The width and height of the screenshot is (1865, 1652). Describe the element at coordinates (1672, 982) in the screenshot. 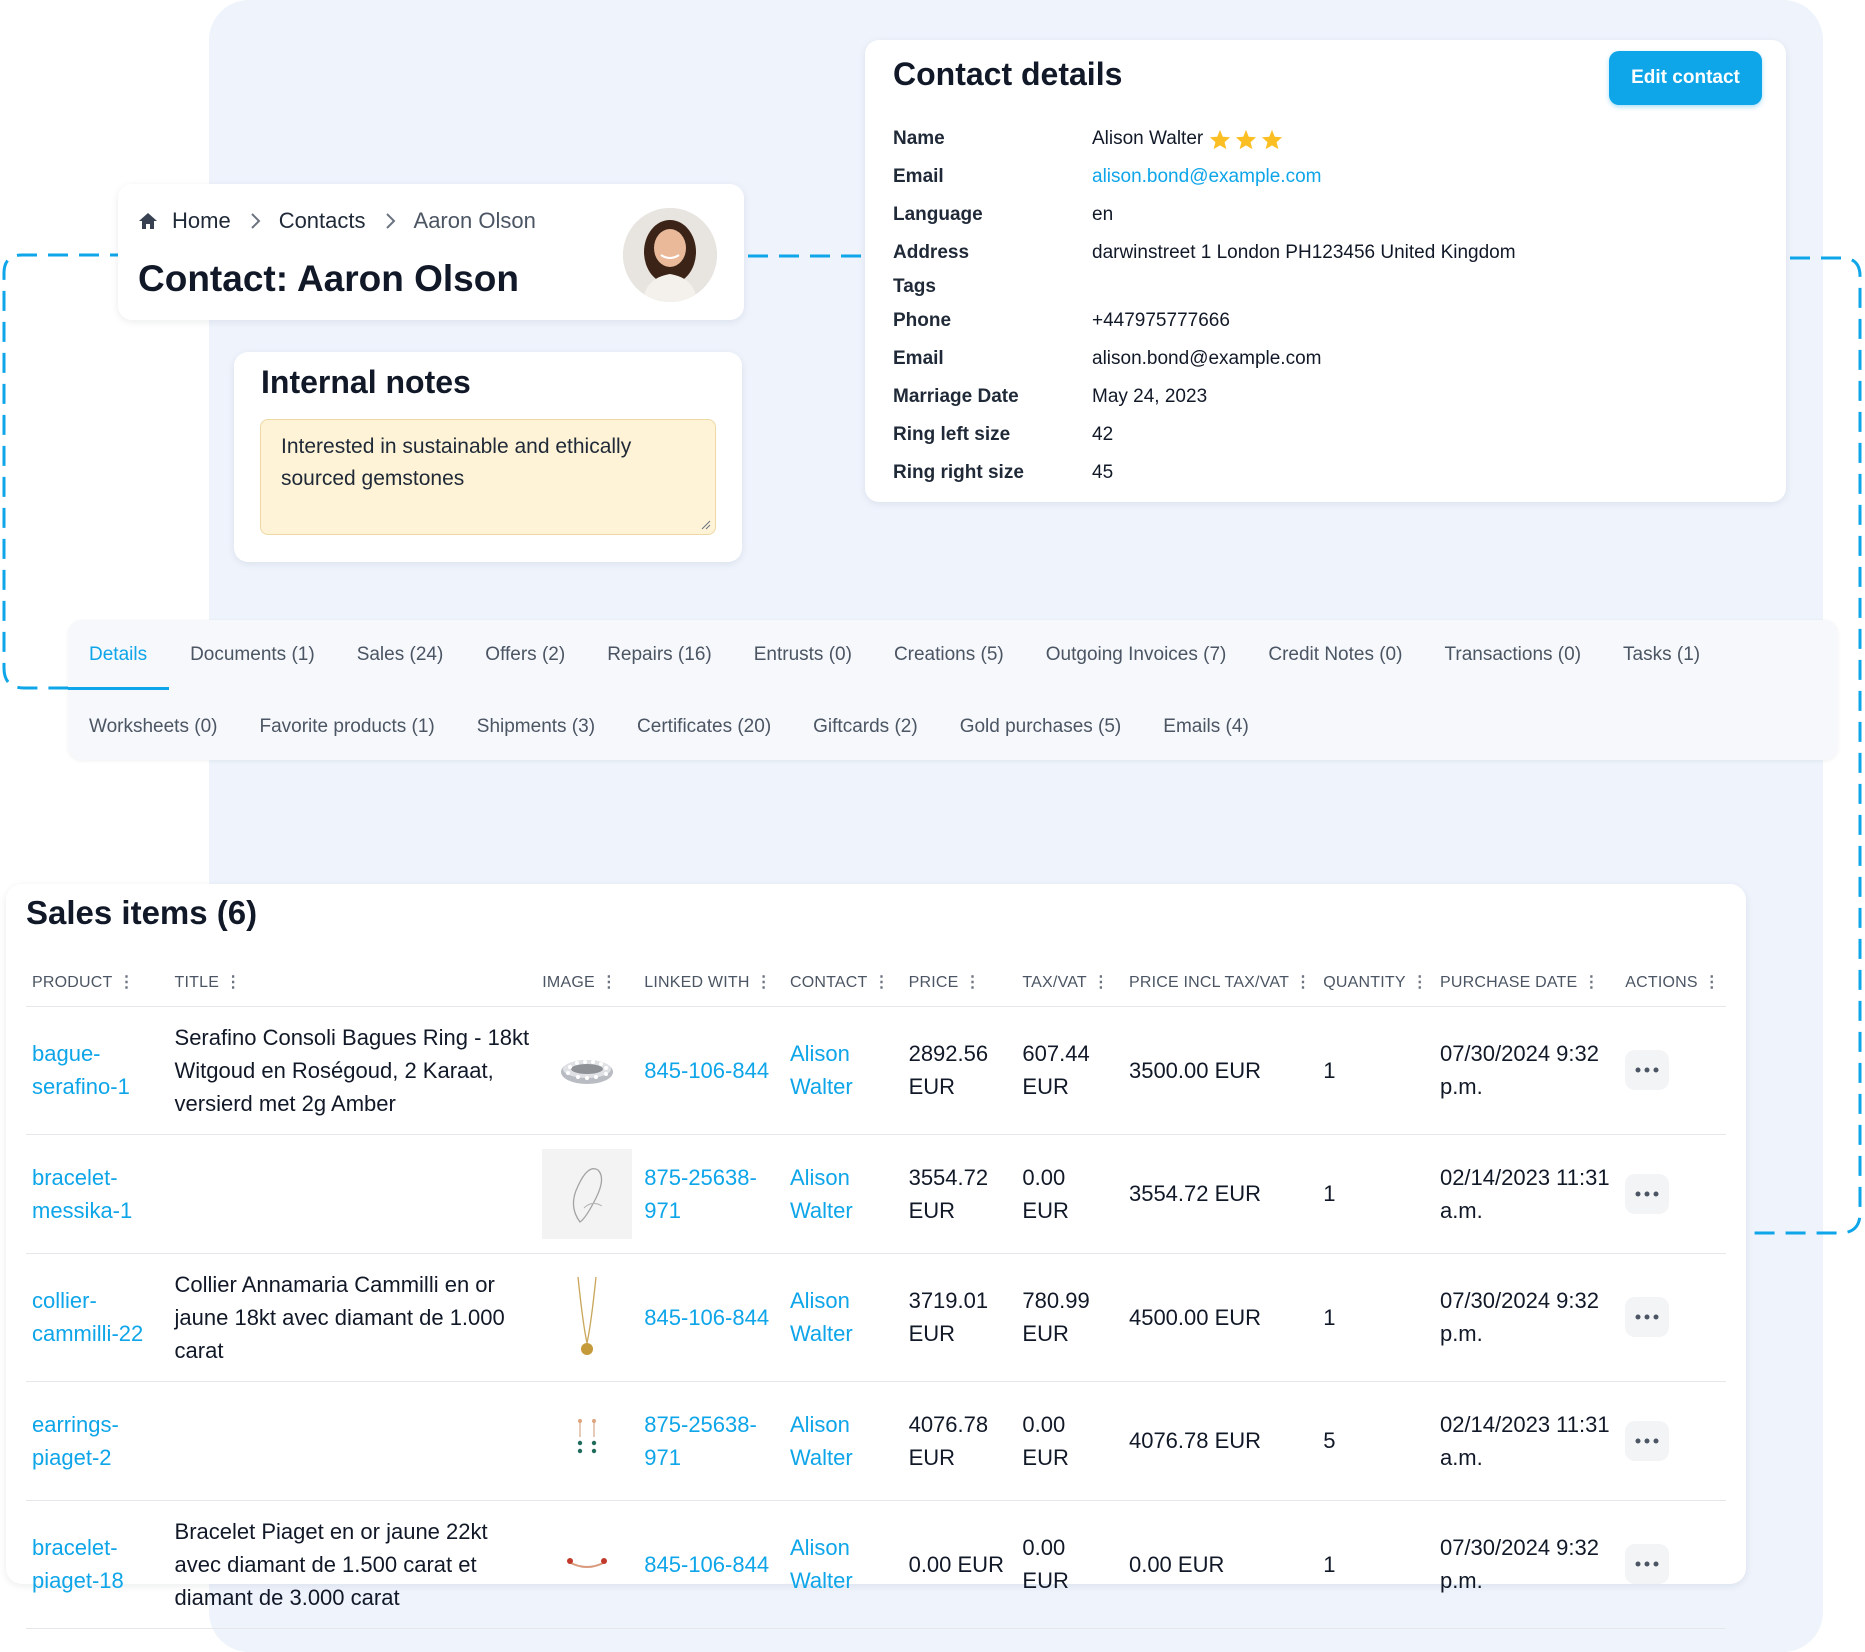

I see `column-header-actions: ACTIONS ⋮` at that location.